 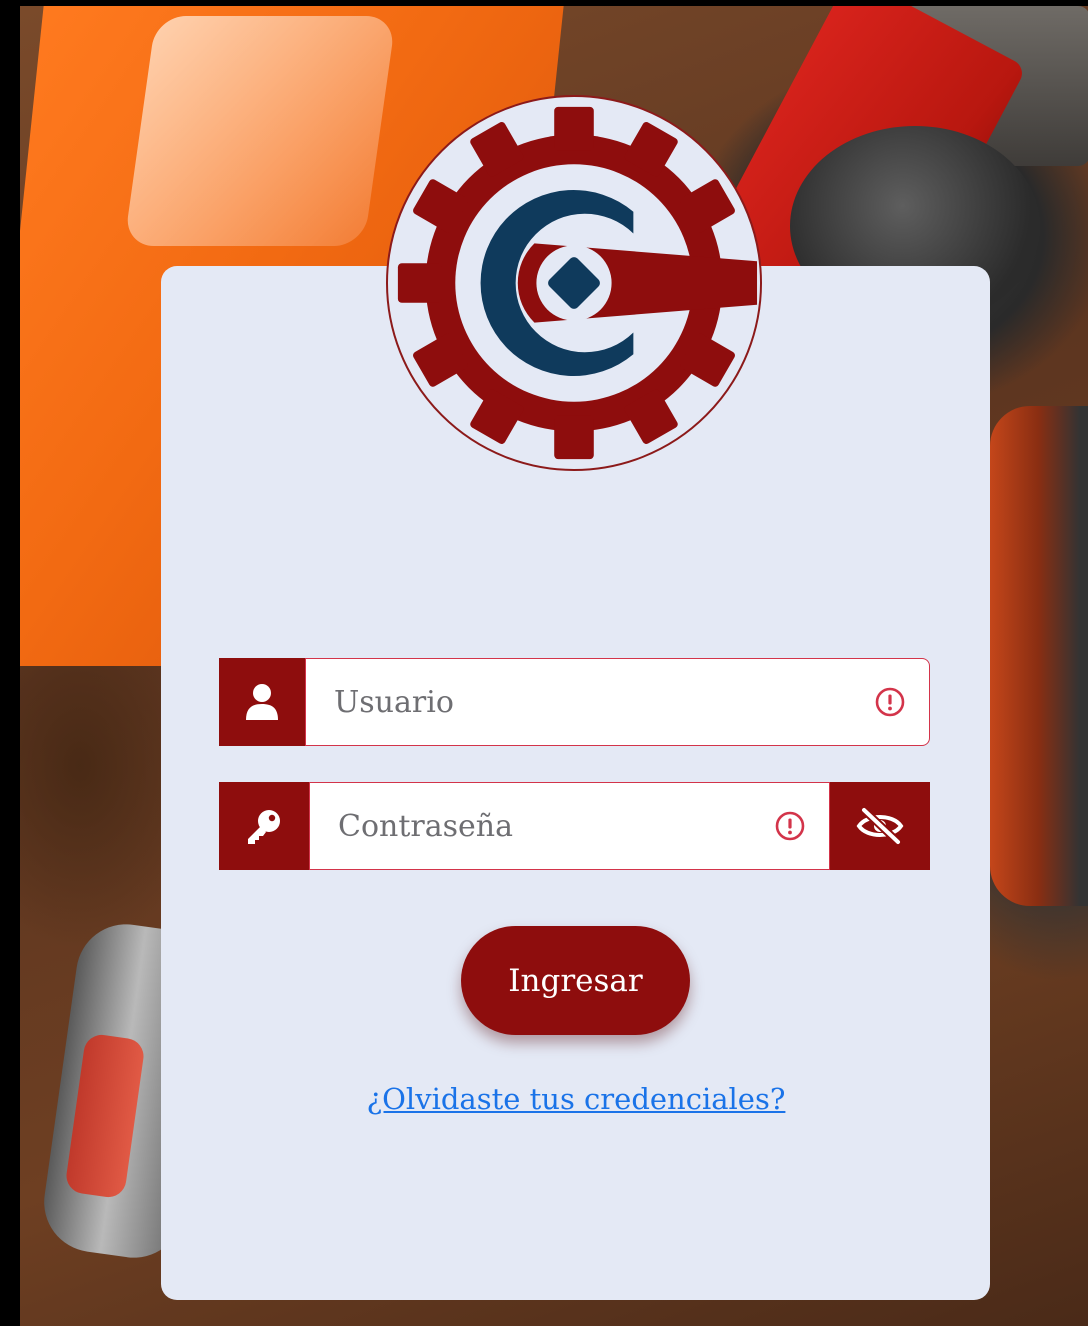 What do you see at coordinates (576, 1099) in the screenshot?
I see `forgot-credentials-link: ¿Olvidaste tus credenciales?` at bounding box center [576, 1099].